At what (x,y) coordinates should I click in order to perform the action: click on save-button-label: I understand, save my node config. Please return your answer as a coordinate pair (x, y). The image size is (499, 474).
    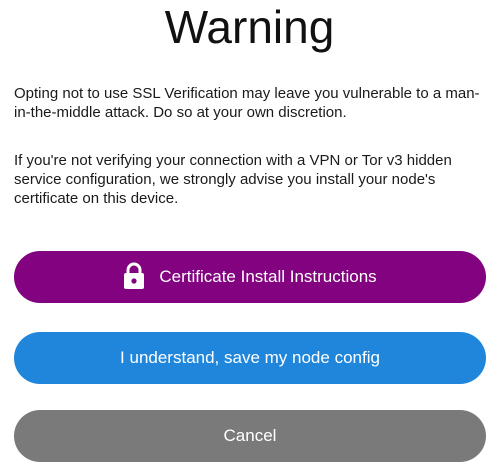
    Looking at the image, I should click on (250, 357).